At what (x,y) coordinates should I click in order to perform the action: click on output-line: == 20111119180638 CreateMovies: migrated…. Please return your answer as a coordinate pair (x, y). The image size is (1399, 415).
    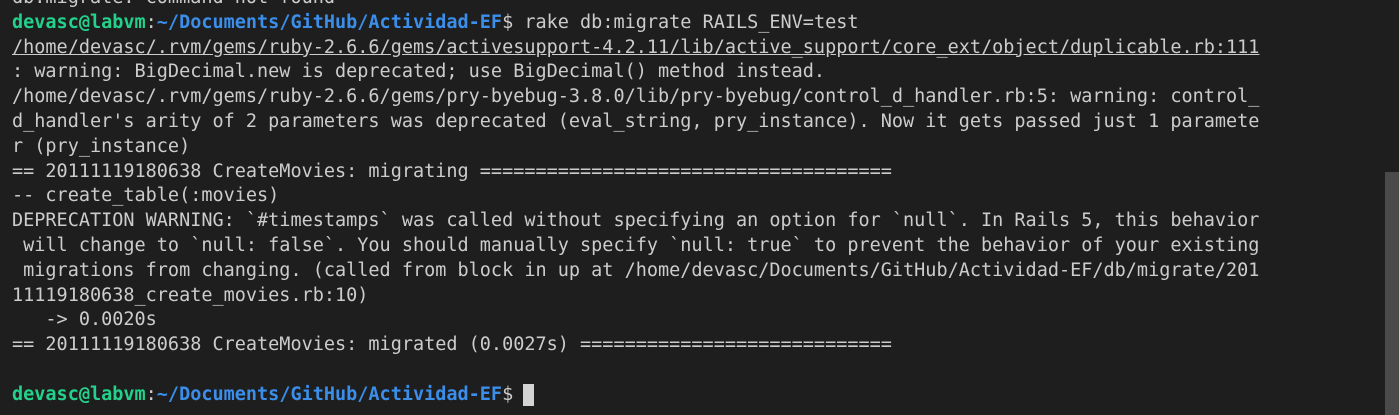
    Looking at the image, I should click on (452, 345).